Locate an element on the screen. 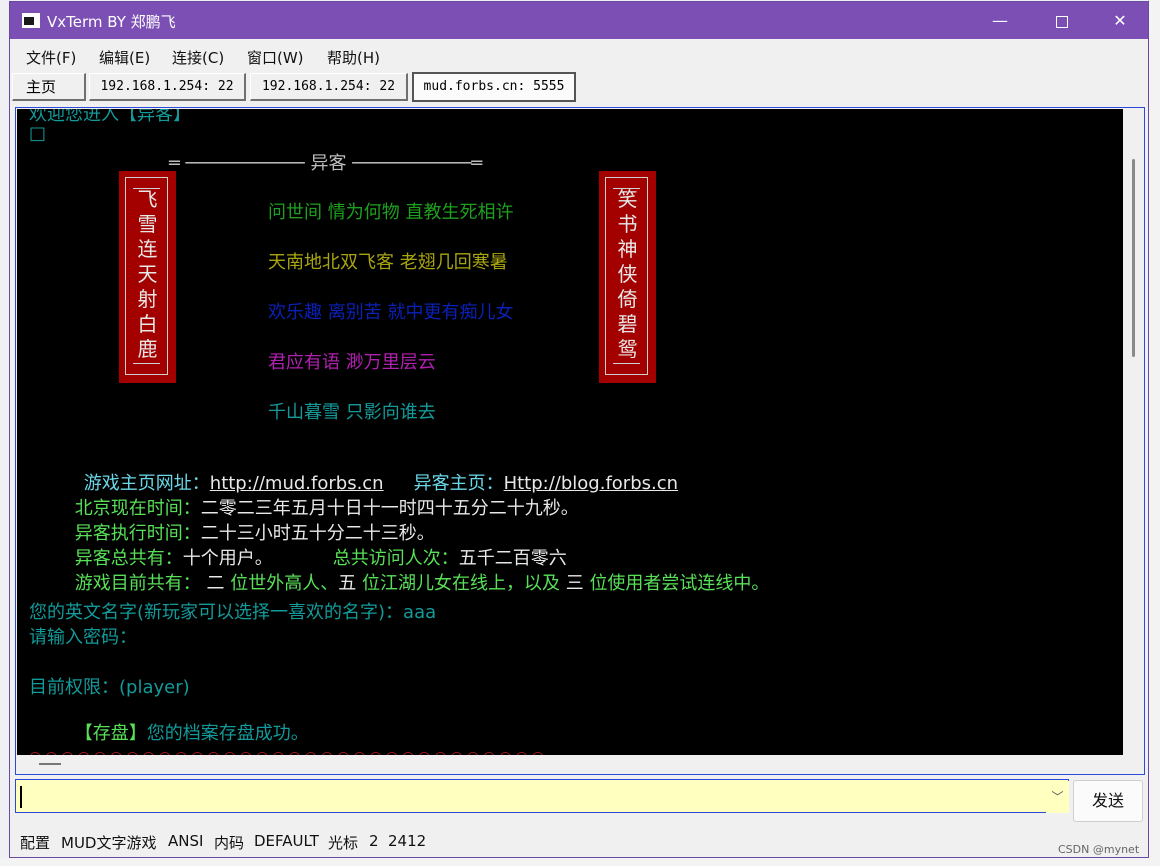  tab-home: 主页 is located at coordinates (49, 87).